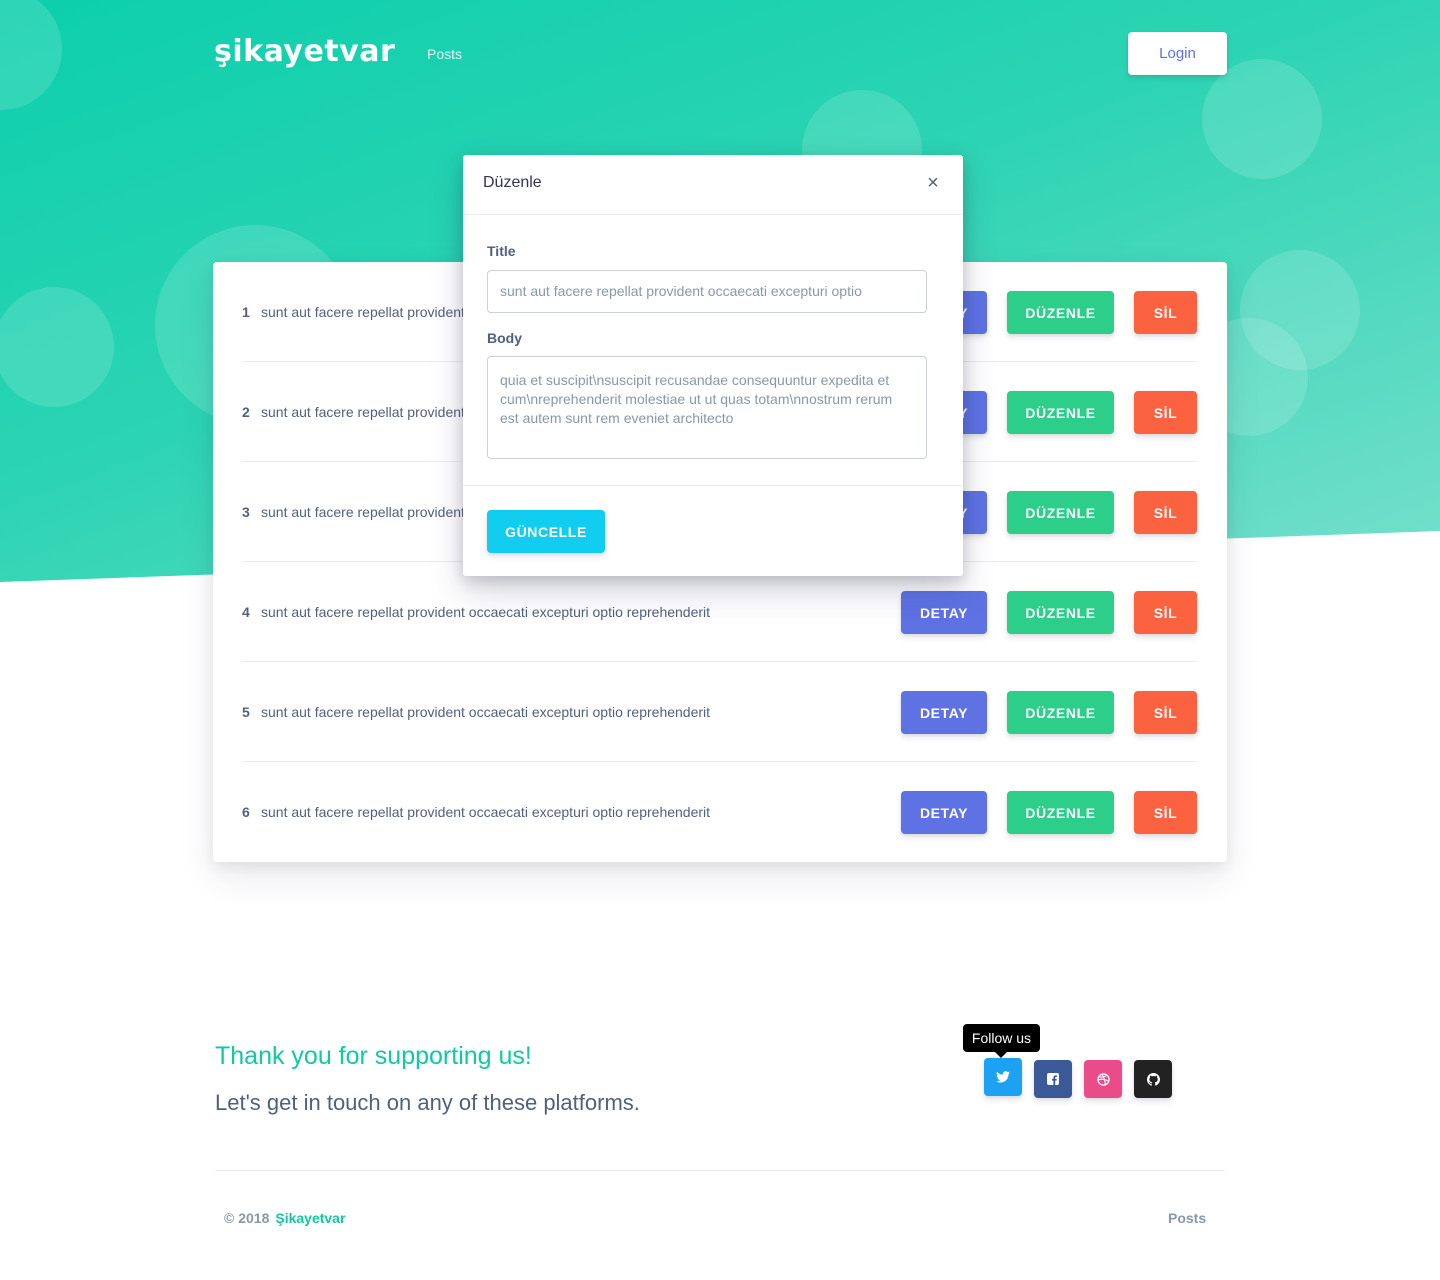 This screenshot has width=1440, height=1280. I want to click on post-id: 2, so click(246, 412).